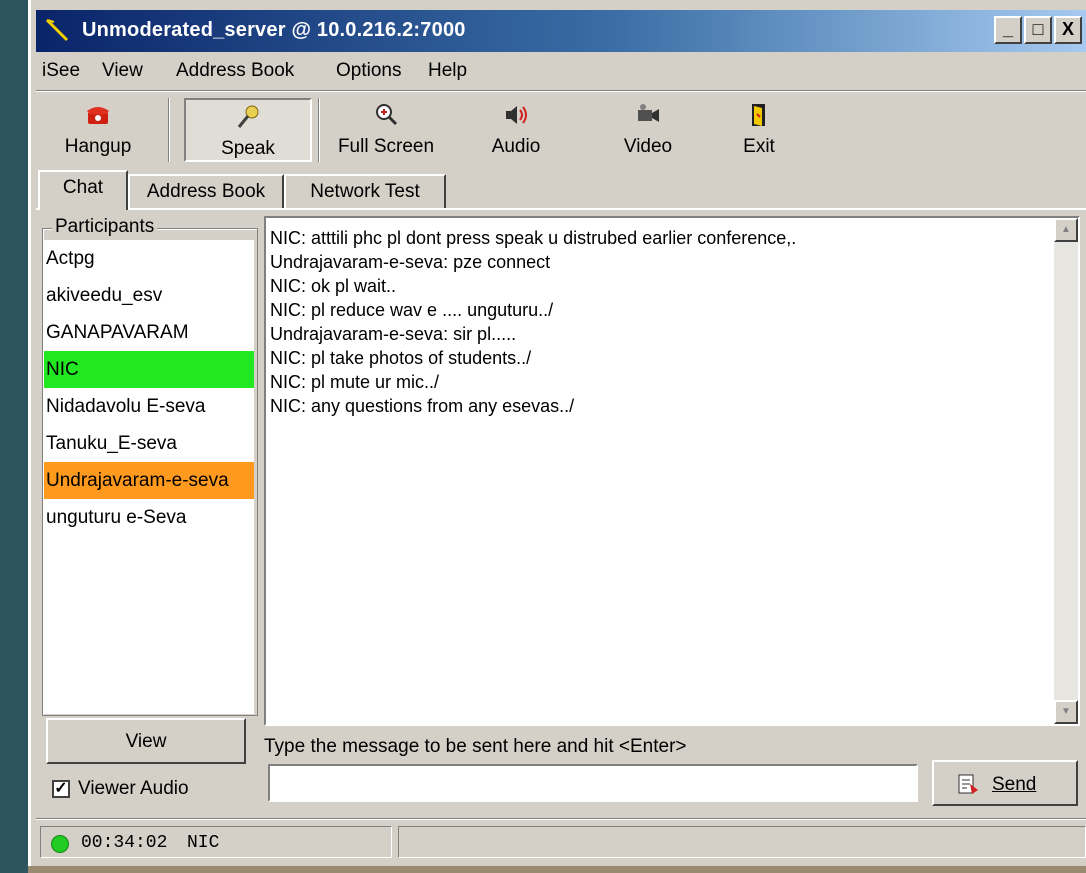  Describe the element at coordinates (387, 115) in the screenshot. I see `zoom-icon` at that location.